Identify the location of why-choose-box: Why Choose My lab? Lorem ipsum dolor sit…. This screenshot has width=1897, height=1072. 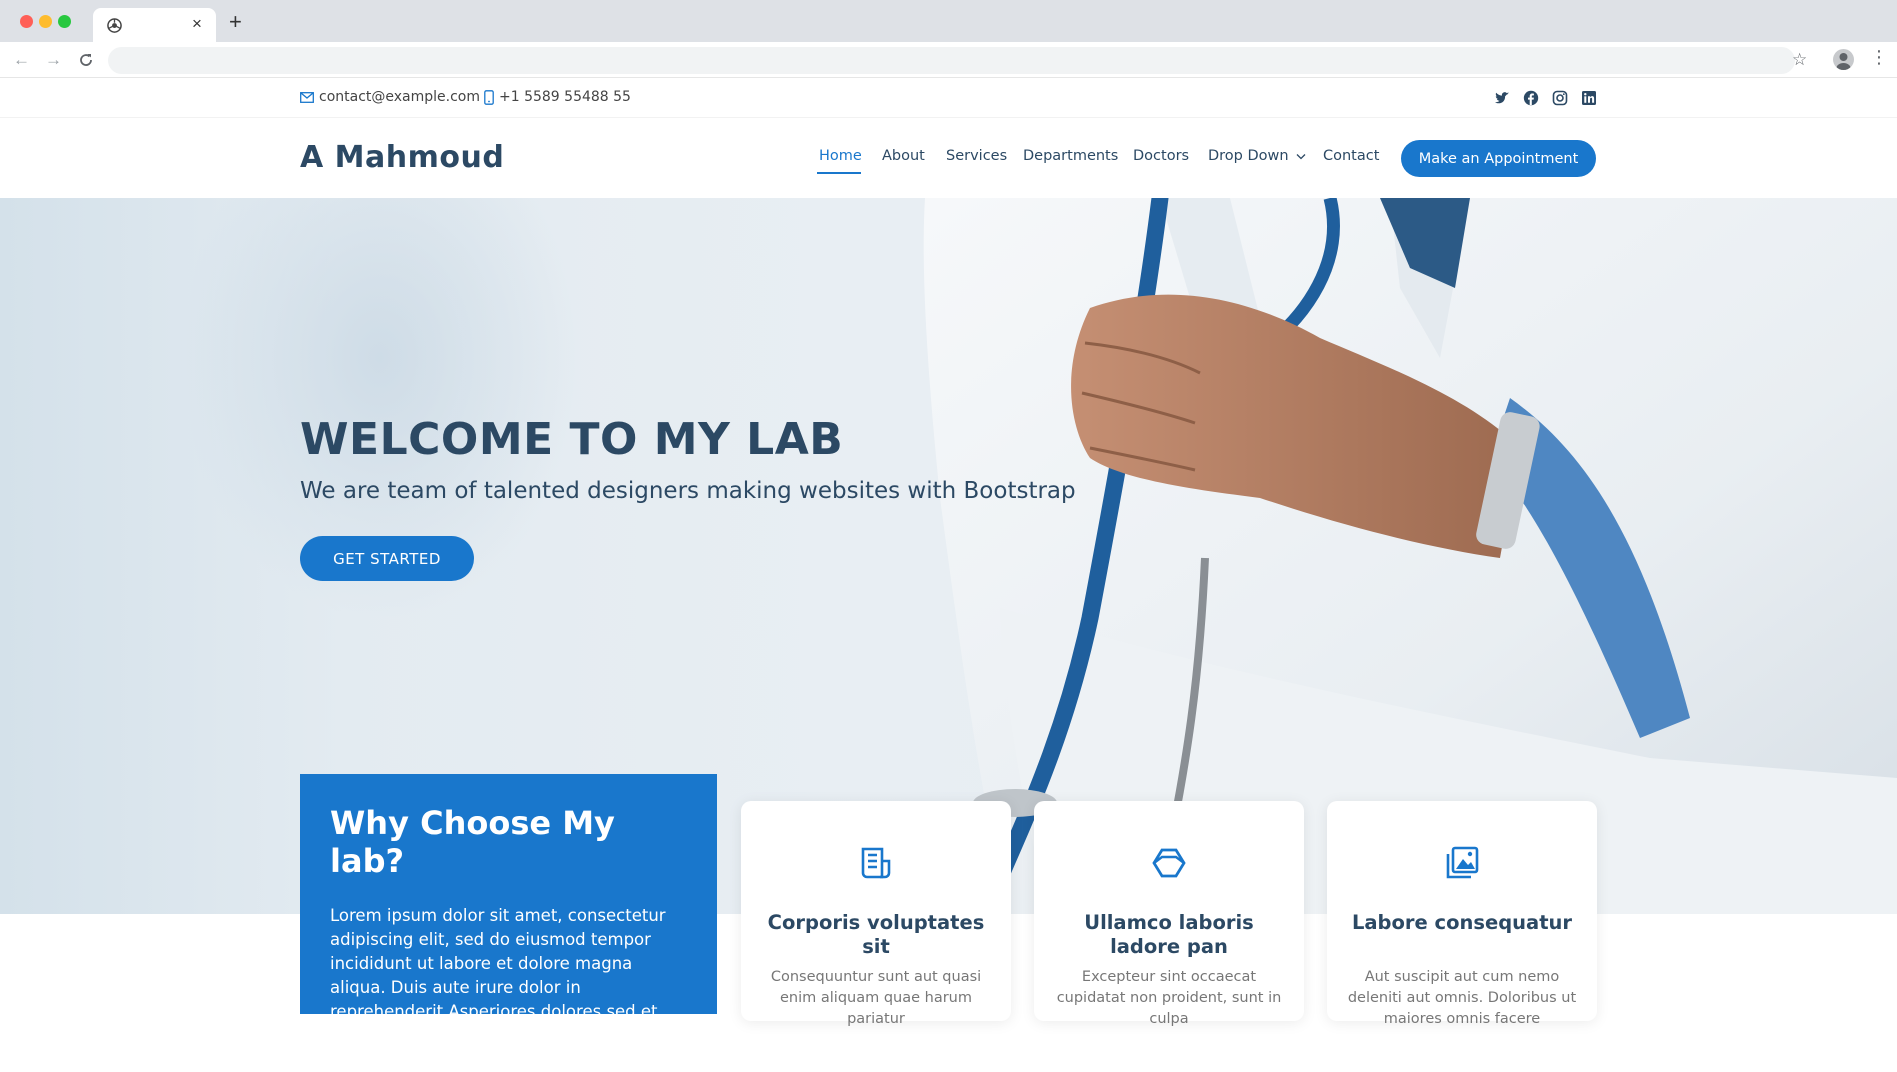
(508, 921).